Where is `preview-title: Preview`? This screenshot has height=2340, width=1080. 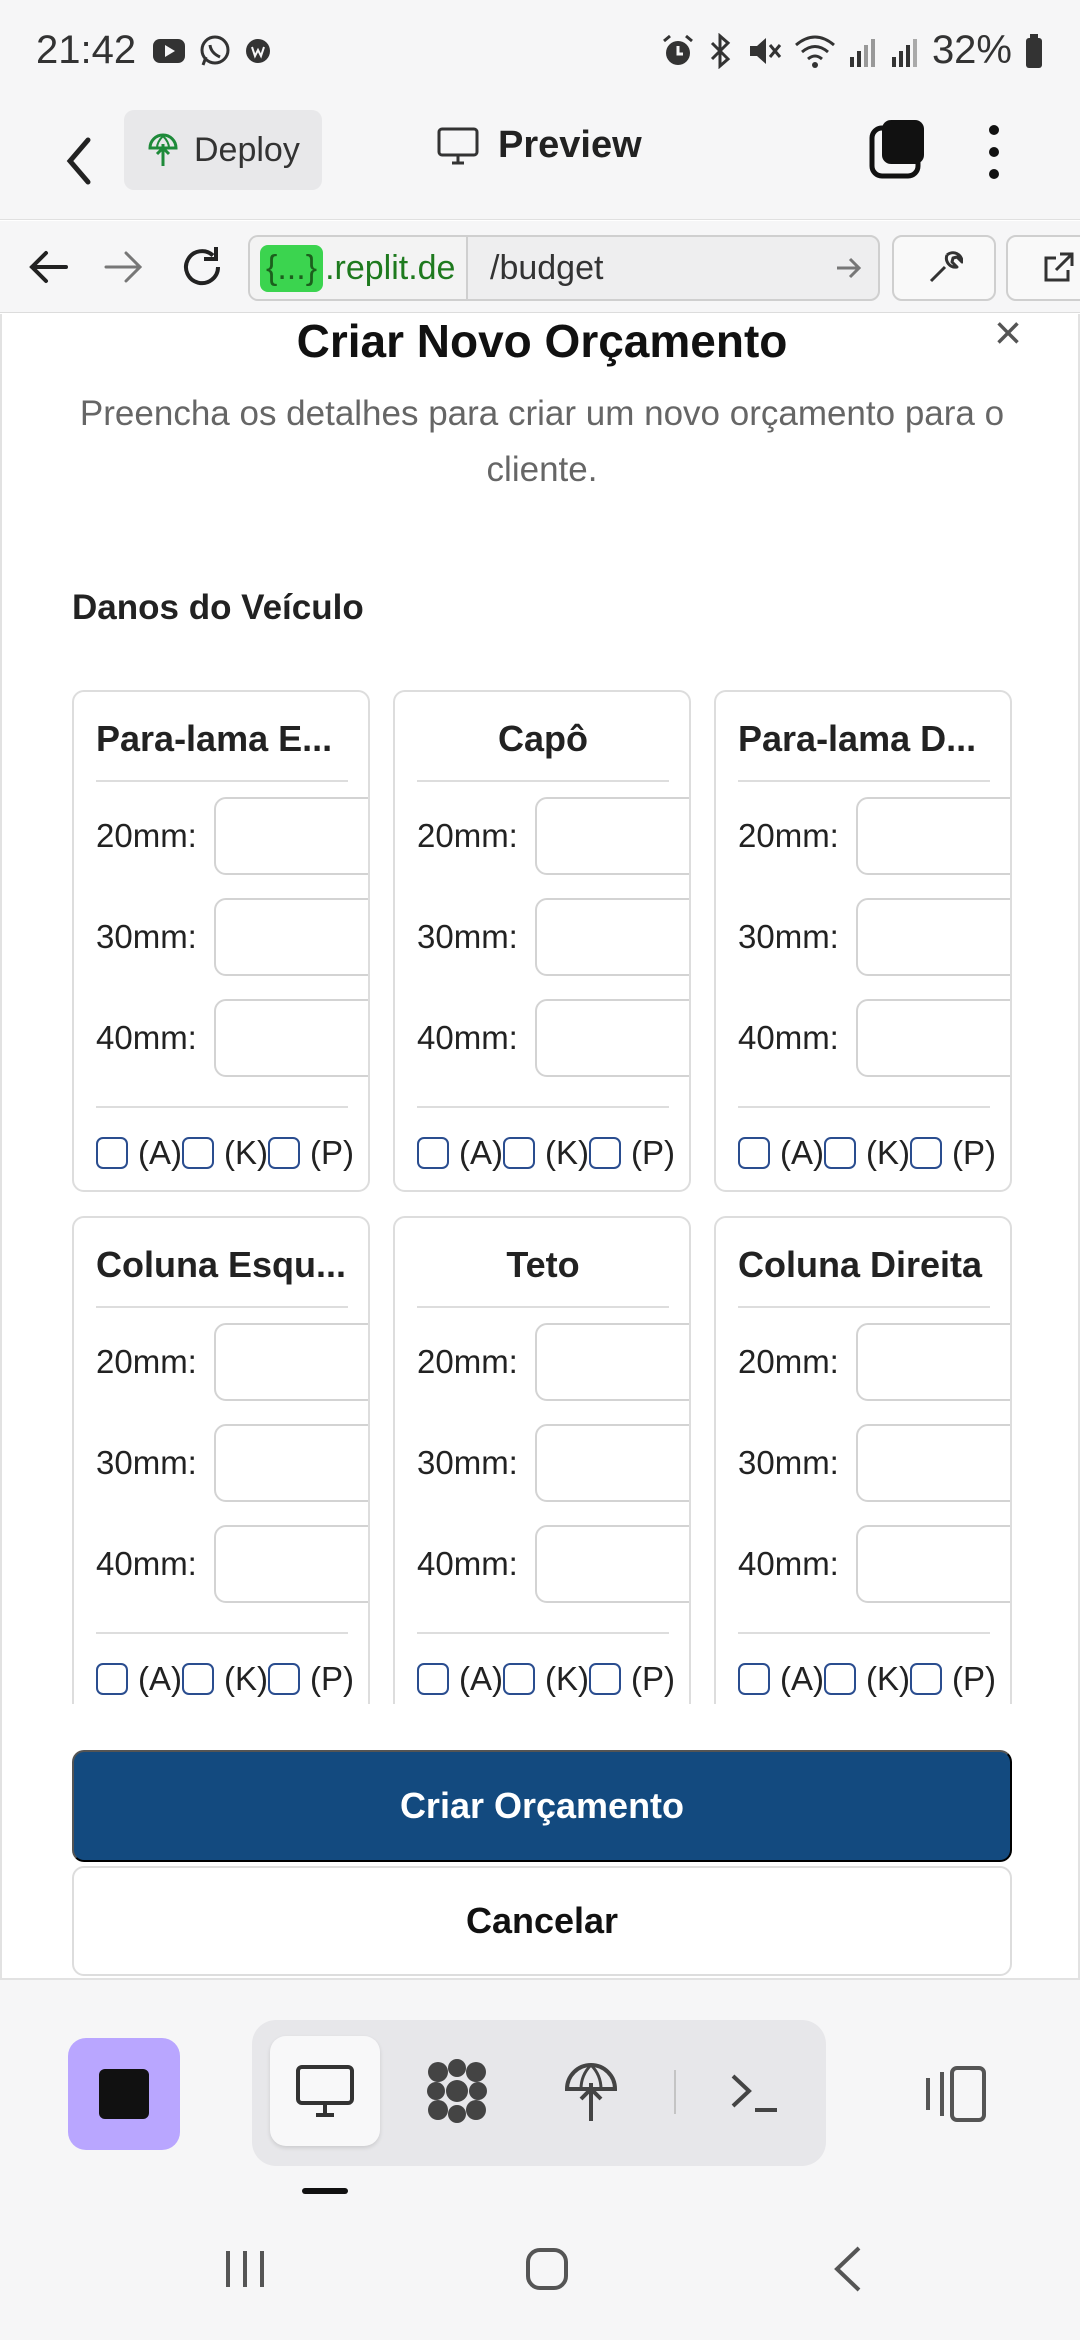 preview-title: Preview is located at coordinates (539, 145).